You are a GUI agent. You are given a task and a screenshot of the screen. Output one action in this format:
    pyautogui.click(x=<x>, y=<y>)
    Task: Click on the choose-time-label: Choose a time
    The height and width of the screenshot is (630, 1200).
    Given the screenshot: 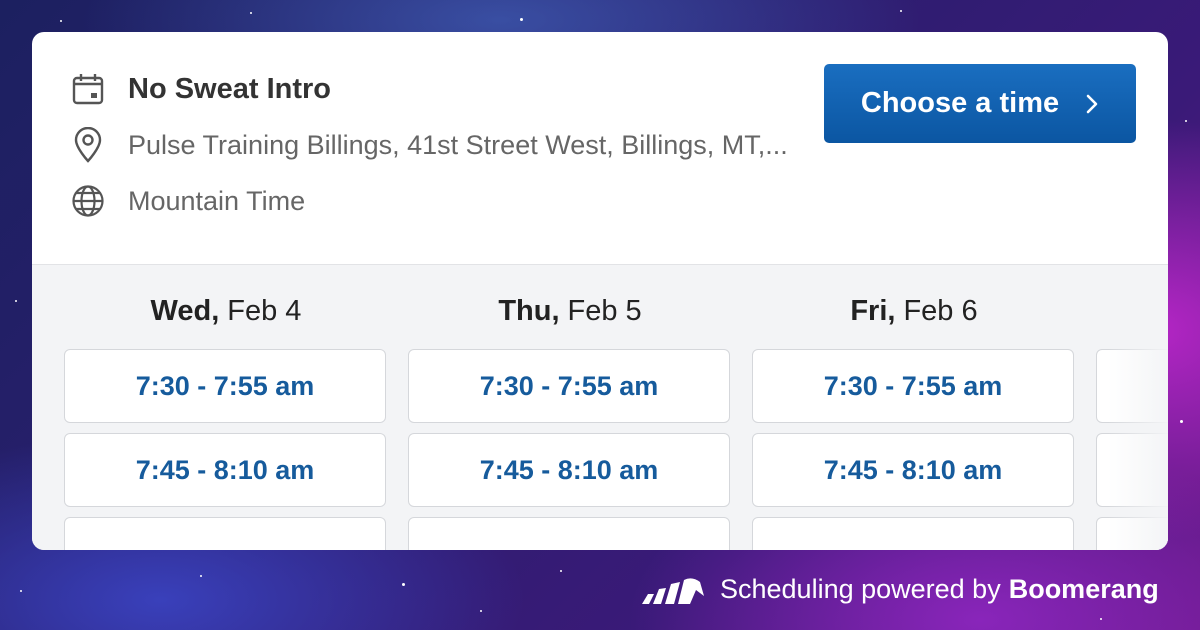 What is the action you would take?
    pyautogui.click(x=960, y=103)
    